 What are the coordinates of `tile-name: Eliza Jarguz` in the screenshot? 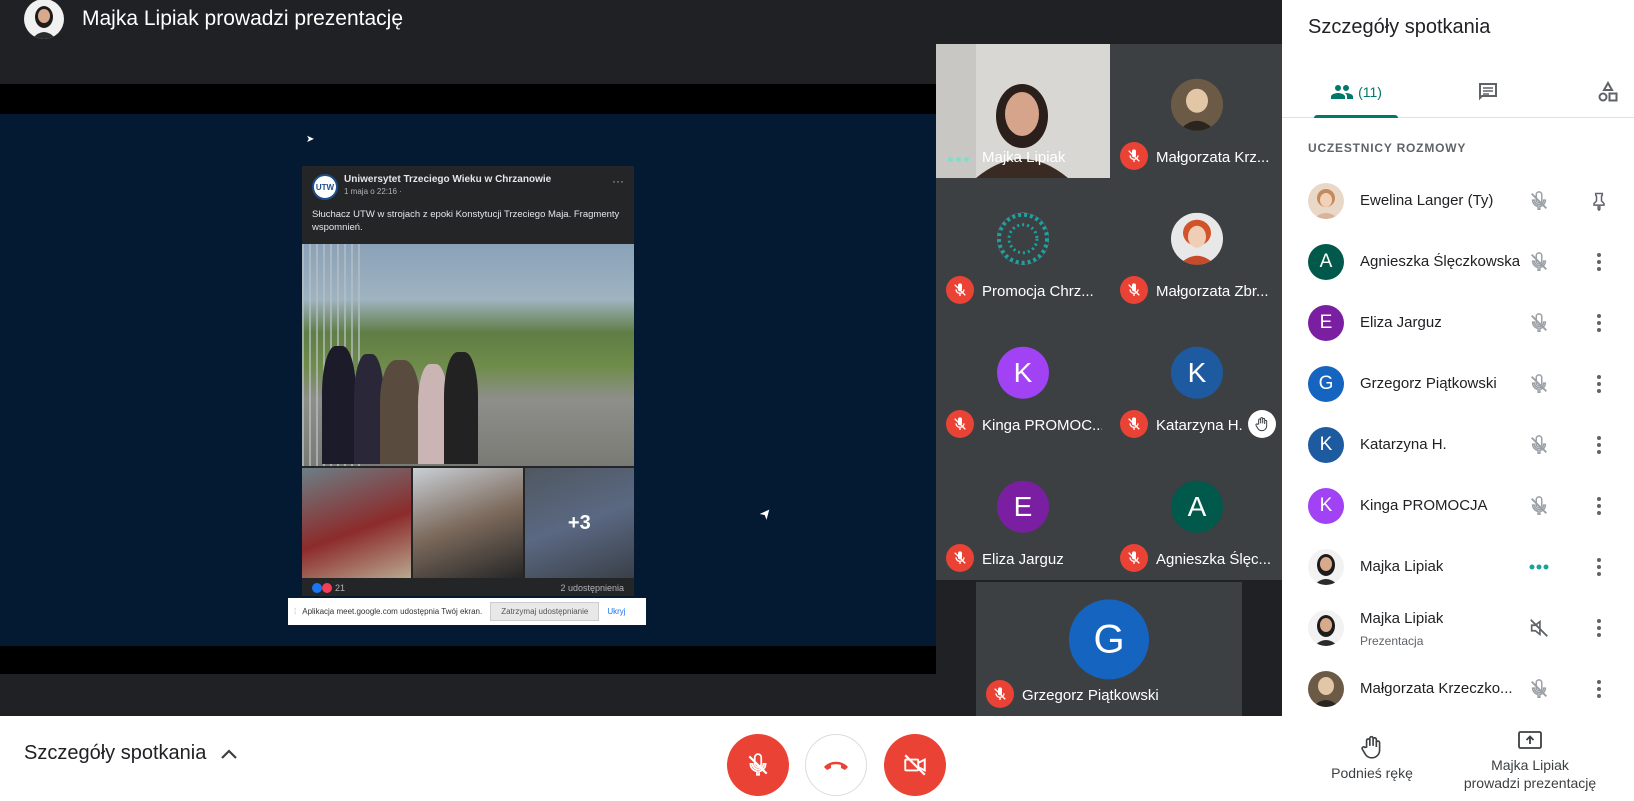 It's located at (1023, 559).